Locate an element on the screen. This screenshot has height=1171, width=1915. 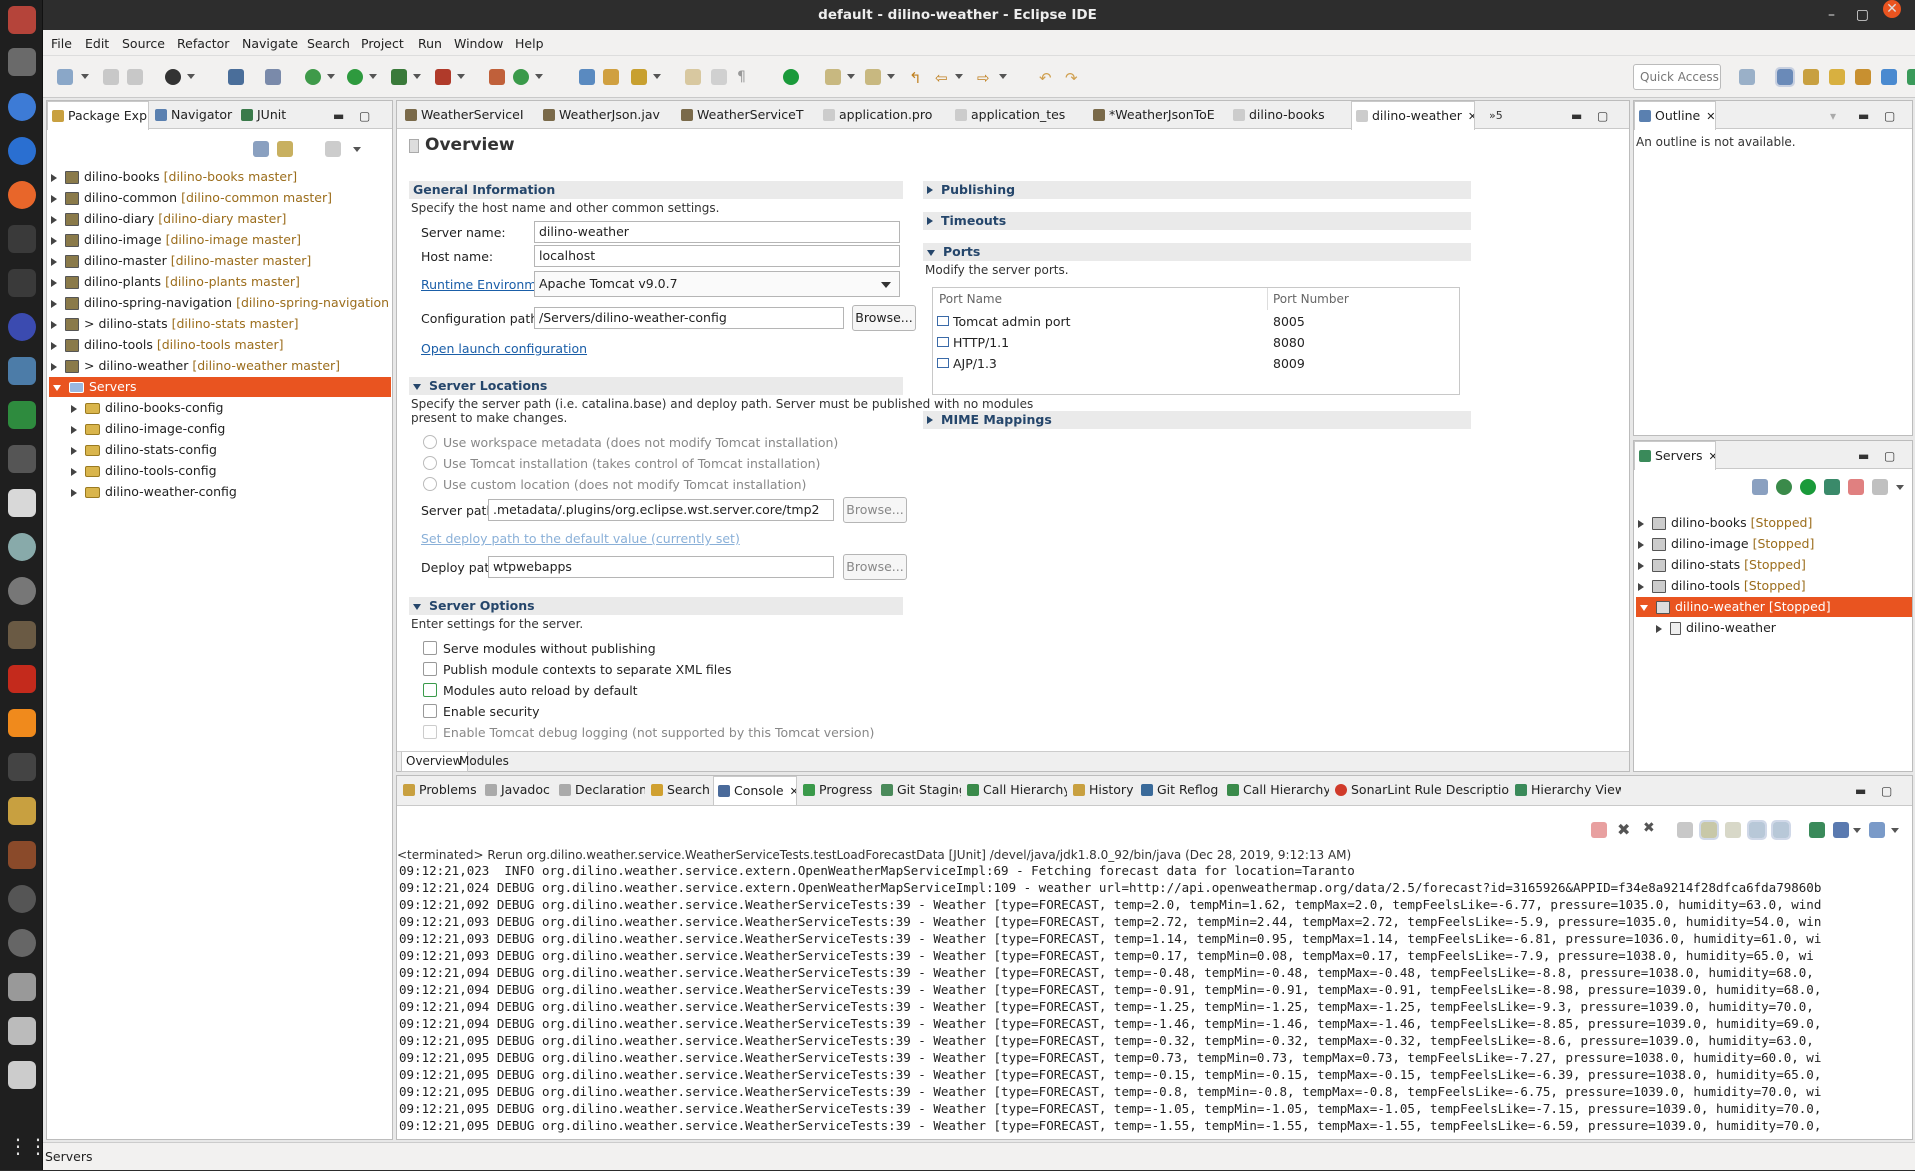
profile-icon is located at coordinates (173, 77).